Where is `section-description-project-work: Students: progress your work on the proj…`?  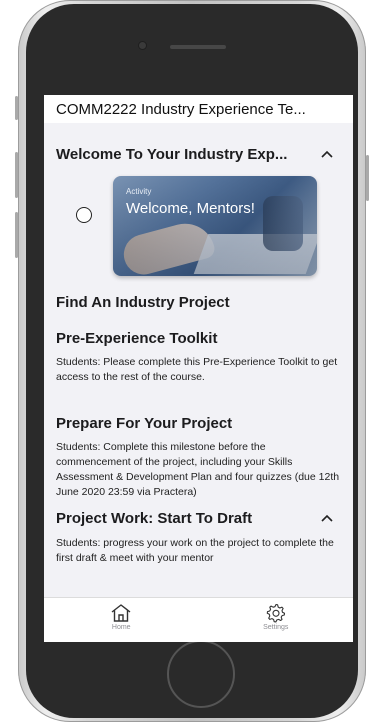
section-description-project-work: Students: progress your work on the proj… is located at coordinates (195, 550).